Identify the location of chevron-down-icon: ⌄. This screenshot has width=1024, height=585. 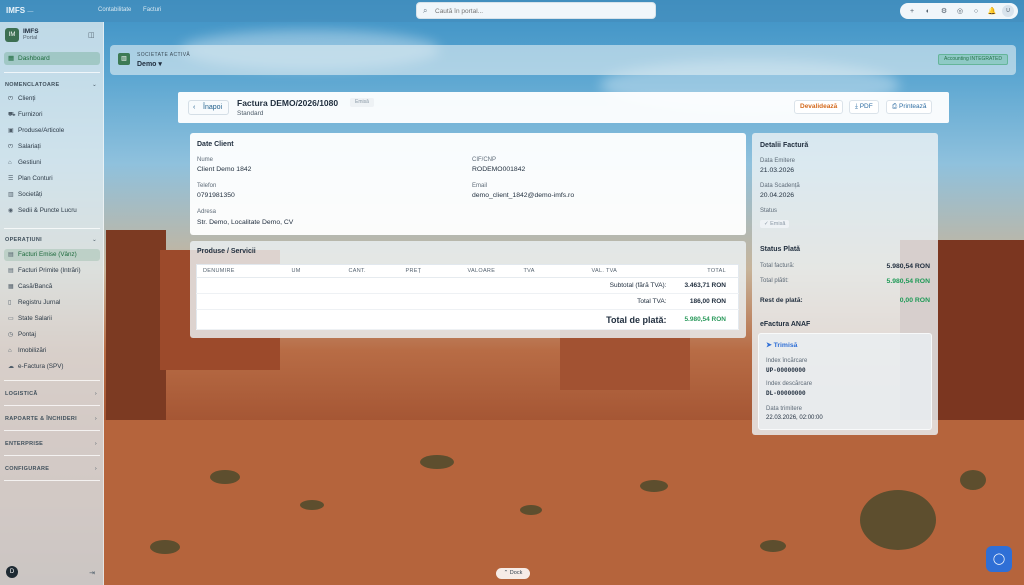
(94, 85).